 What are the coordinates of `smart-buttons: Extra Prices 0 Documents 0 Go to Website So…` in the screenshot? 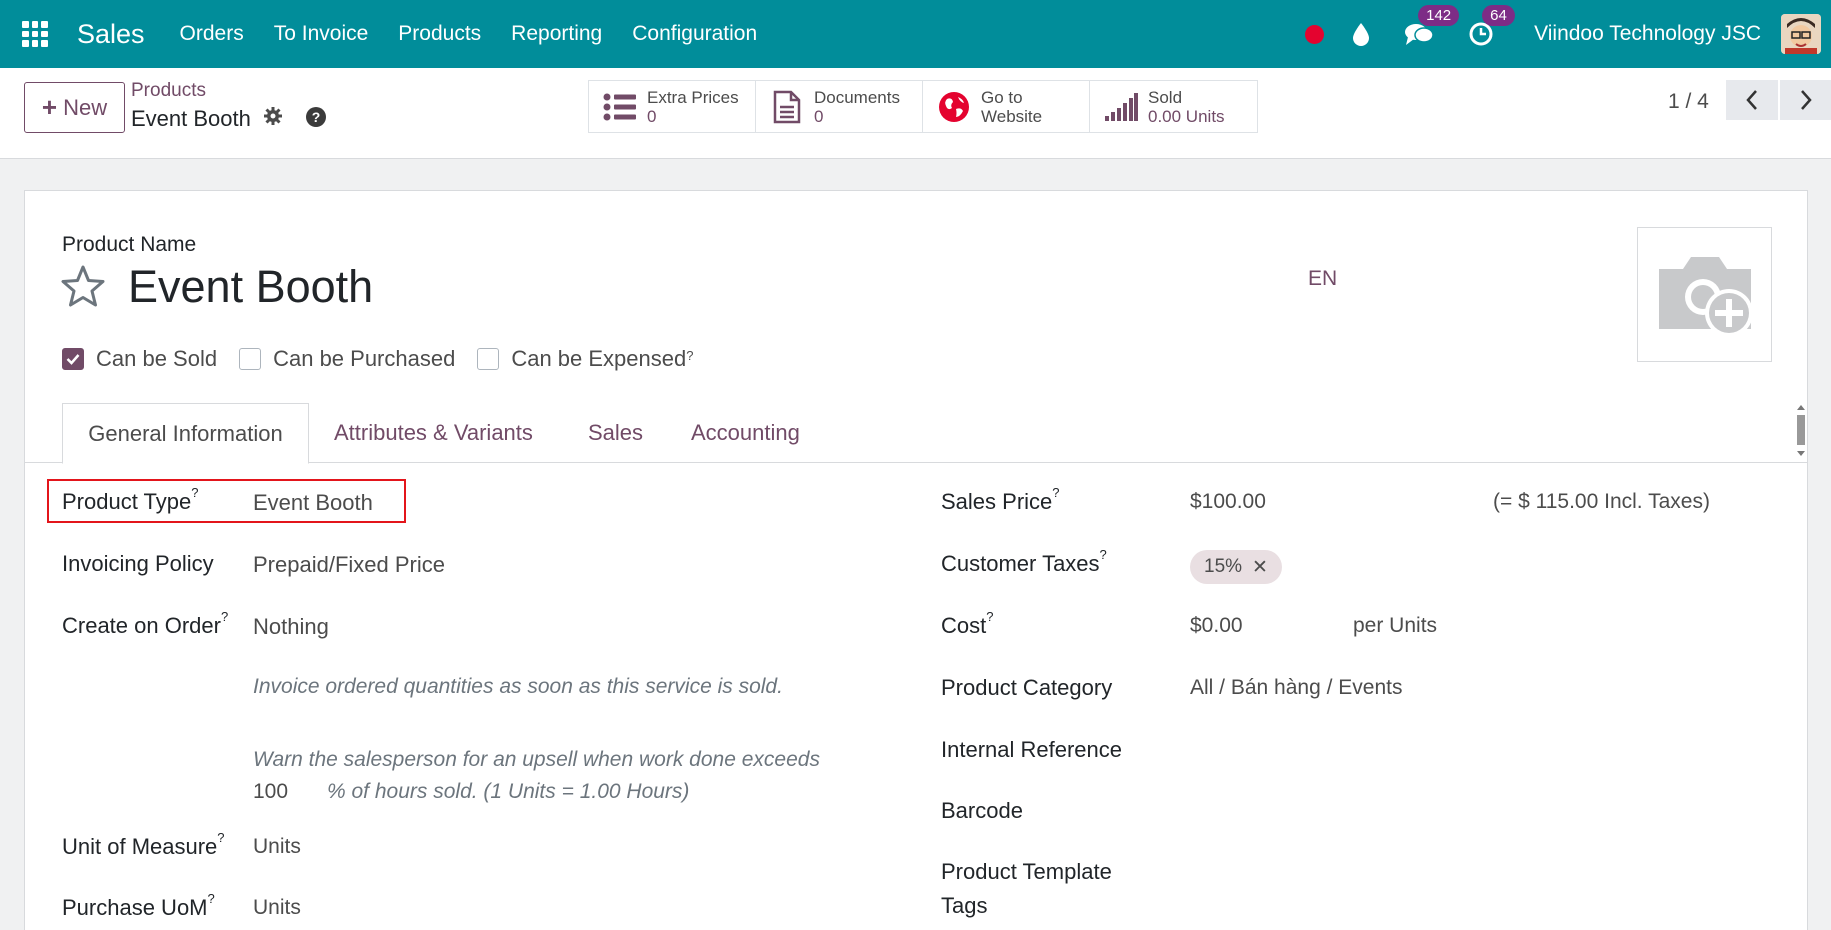 It's located at (923, 106).